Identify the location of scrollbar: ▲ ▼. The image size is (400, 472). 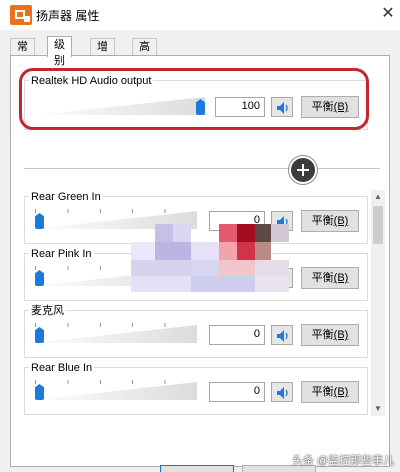
(378, 303).